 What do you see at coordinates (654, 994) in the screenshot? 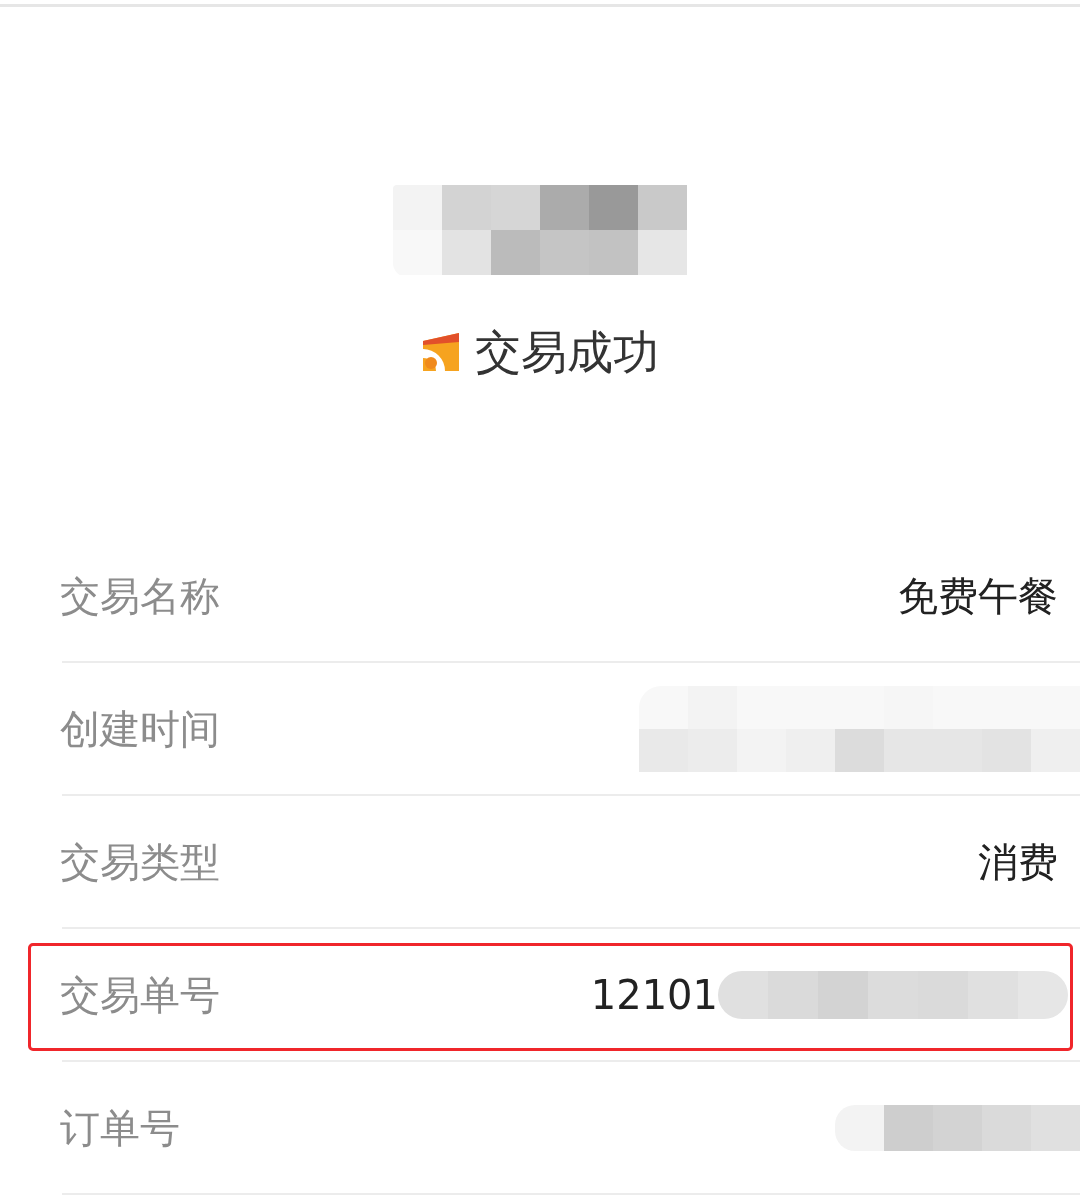
I see `field-value: 12101` at bounding box center [654, 994].